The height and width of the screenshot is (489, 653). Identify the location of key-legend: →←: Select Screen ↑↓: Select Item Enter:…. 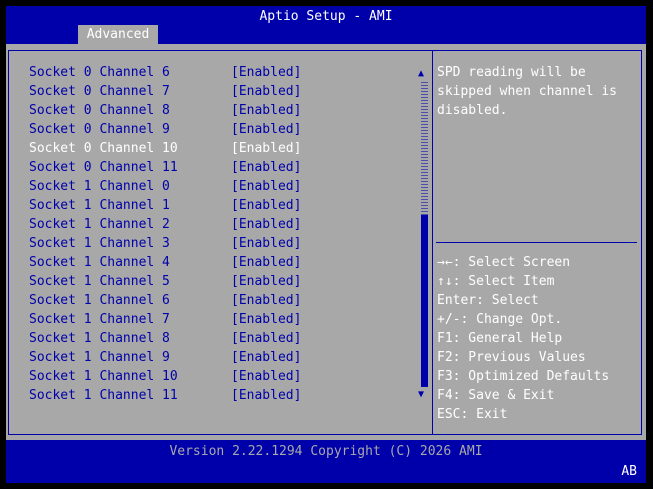
(537, 338).